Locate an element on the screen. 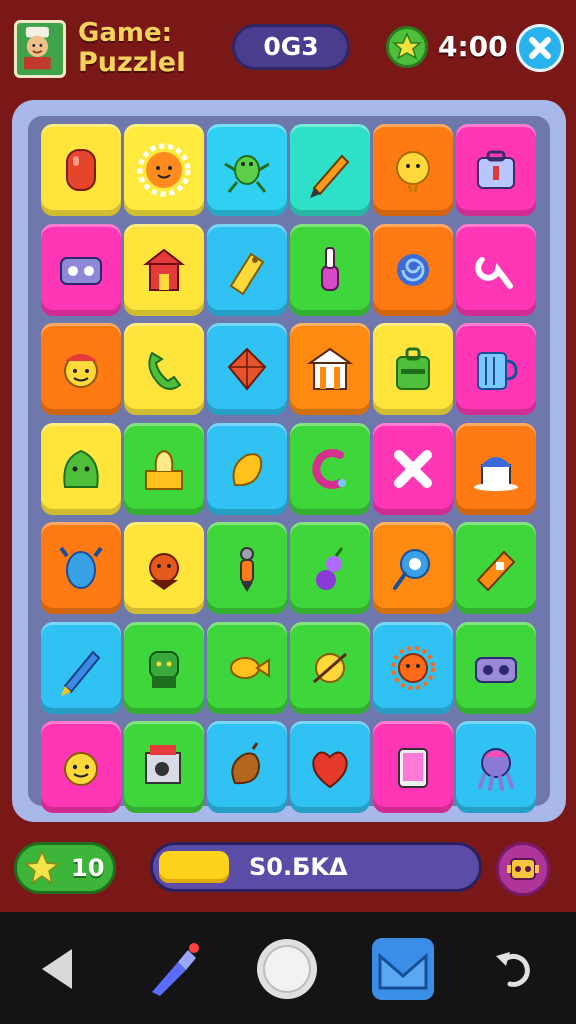 This screenshot has width=576, height=1024. yellow-face-icon is located at coordinates (81, 769).